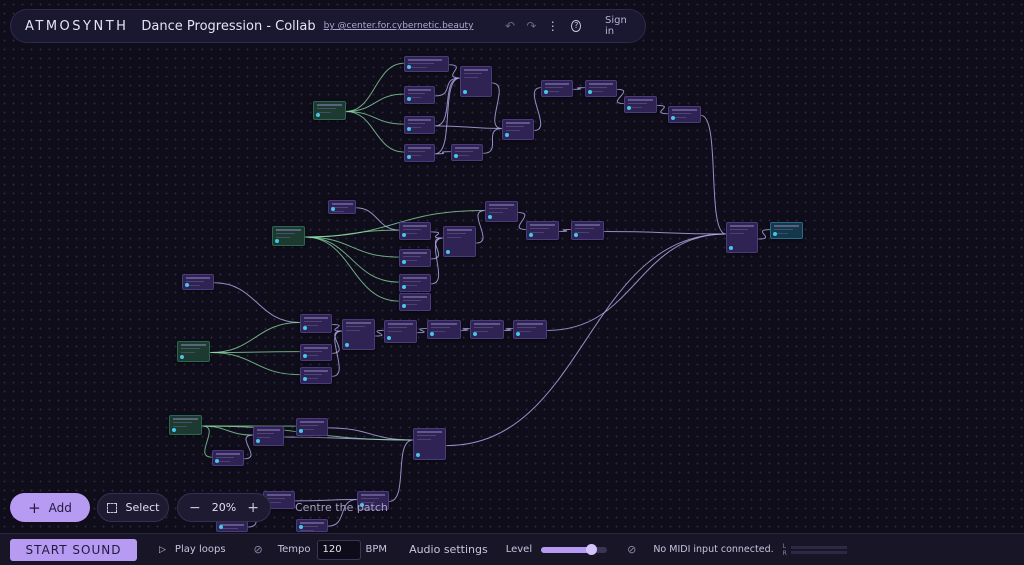 The width and height of the screenshot is (1024, 565). I want to click on output-meters, so click(818, 550).